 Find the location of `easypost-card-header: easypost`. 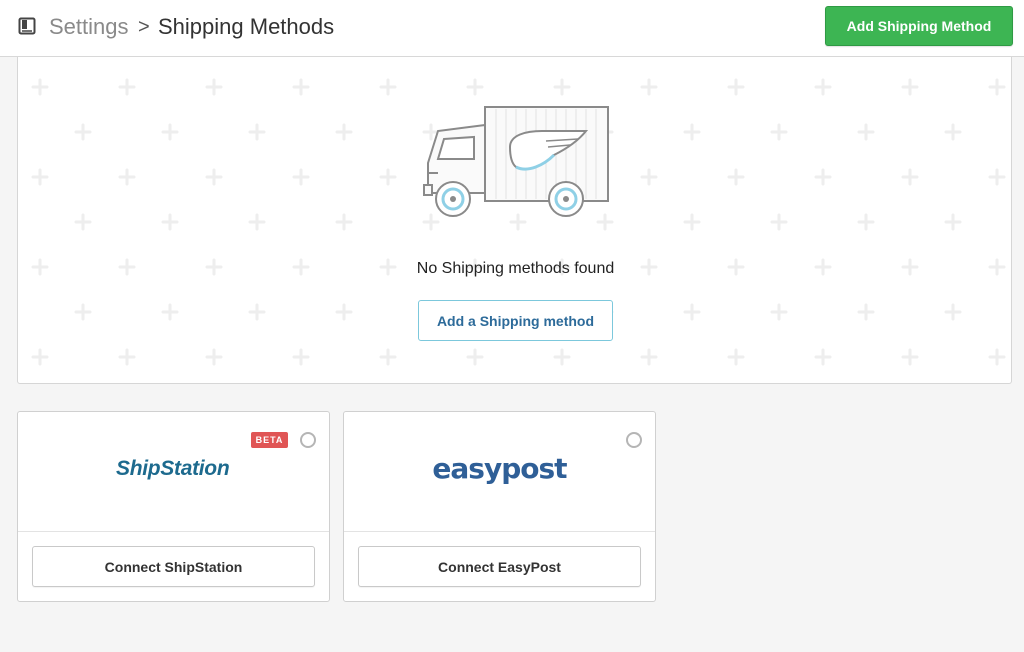

easypost-card-header: easypost is located at coordinates (499, 472).